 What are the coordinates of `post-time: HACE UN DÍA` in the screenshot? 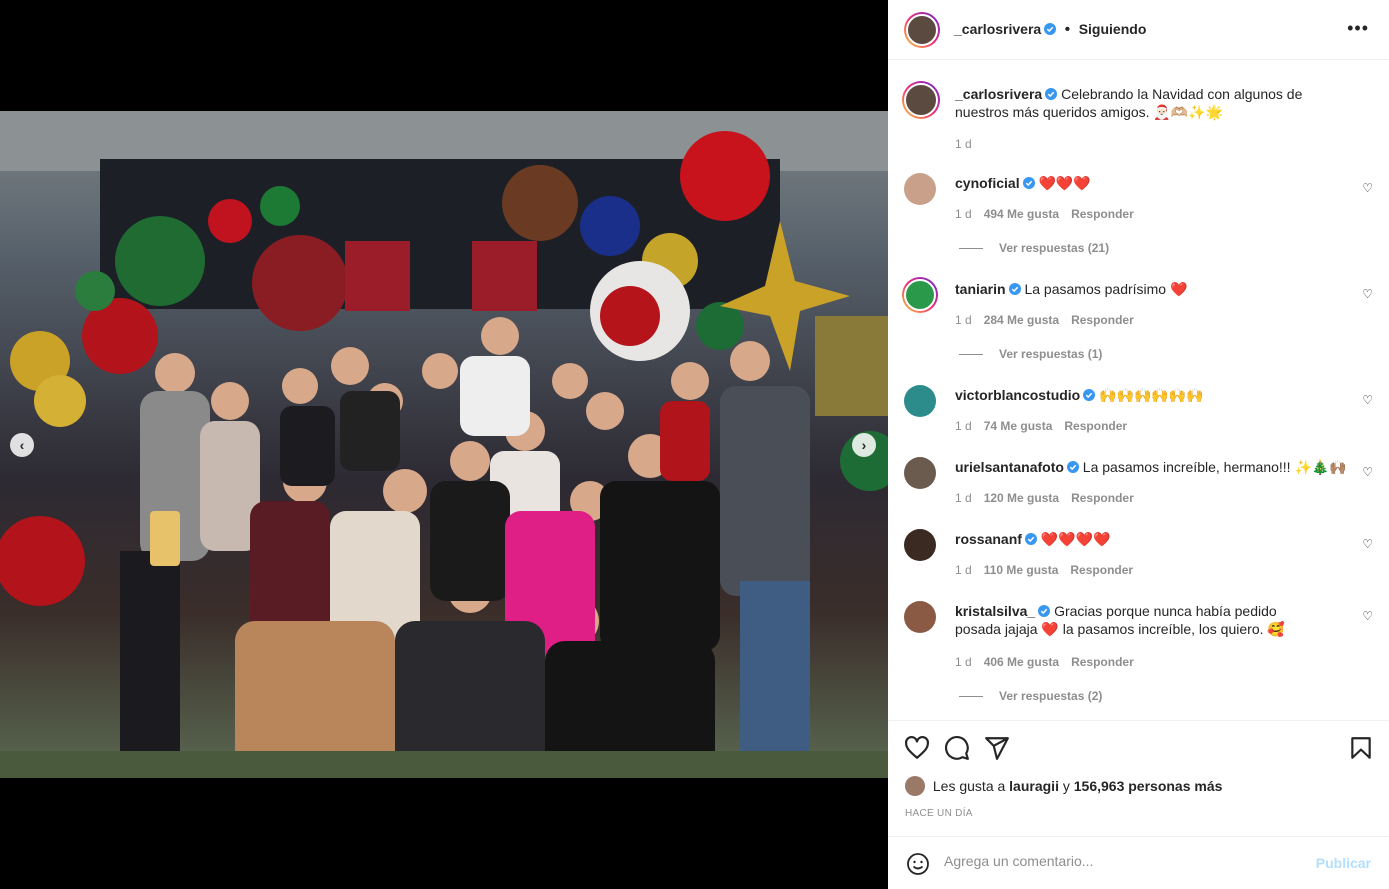 It's located at (939, 813).